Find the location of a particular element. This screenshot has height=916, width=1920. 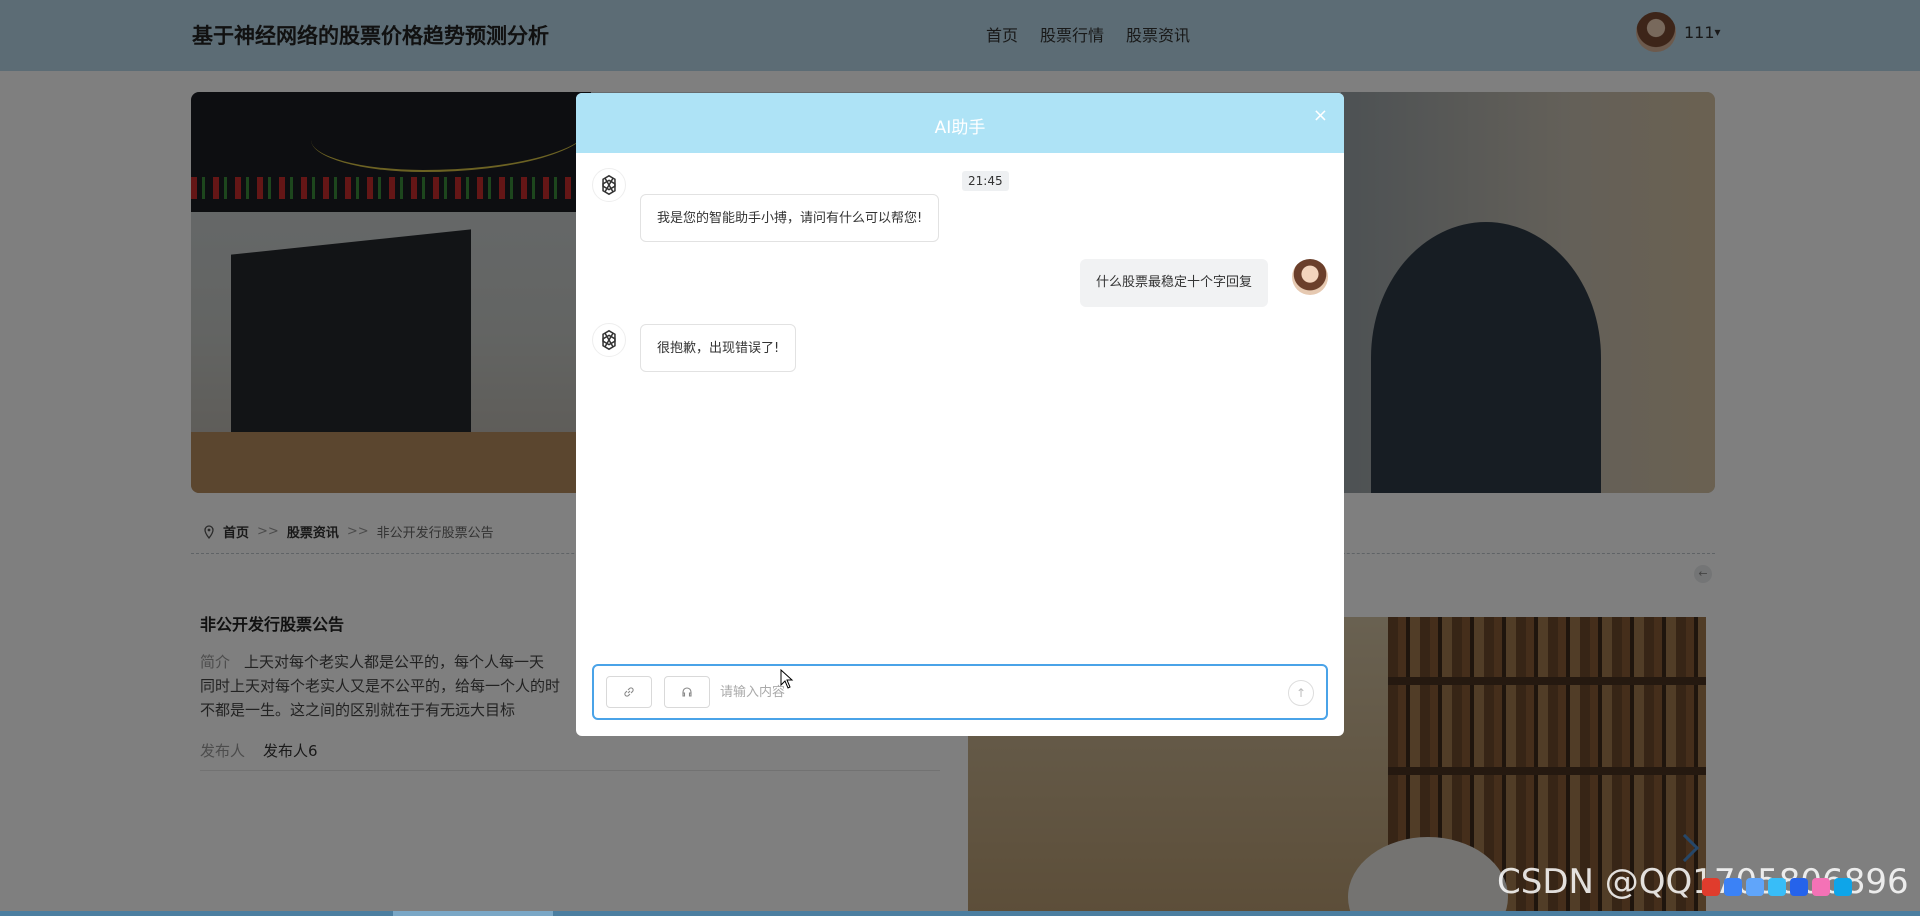

dialog-header: AI助手 × is located at coordinates (960, 123).